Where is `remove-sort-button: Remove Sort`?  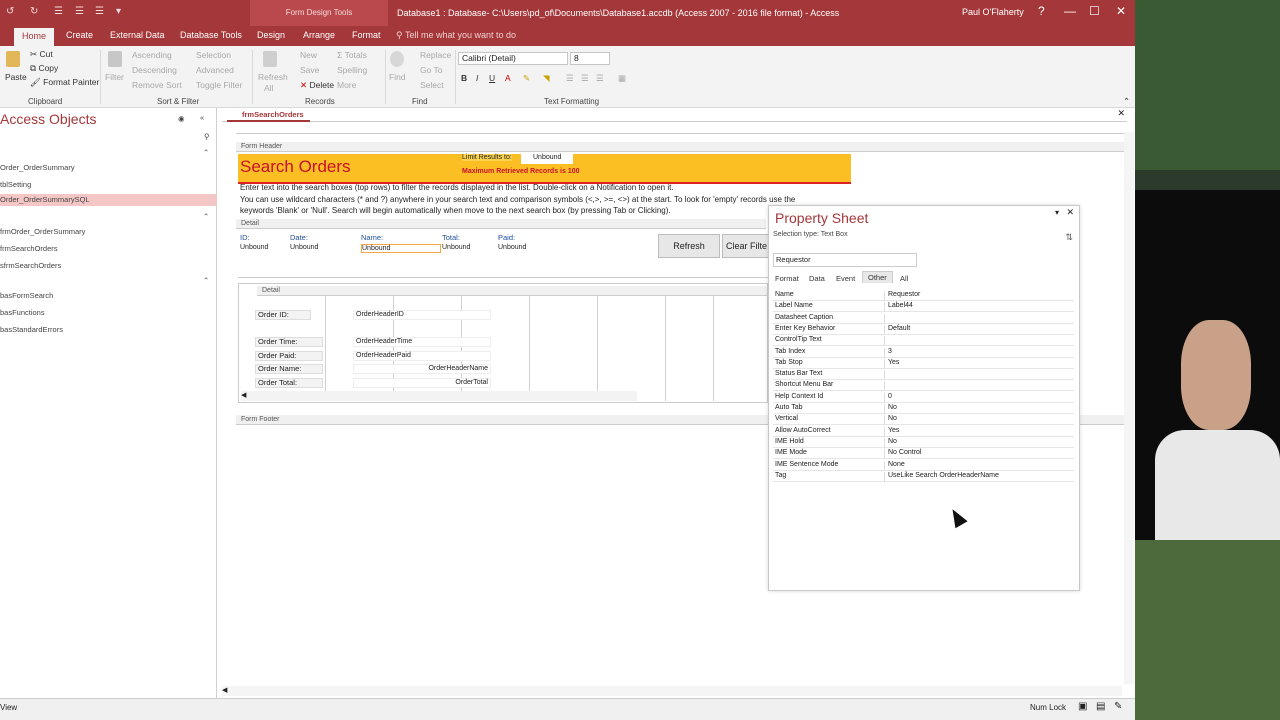
remove-sort-button: Remove Sort is located at coordinates (157, 85).